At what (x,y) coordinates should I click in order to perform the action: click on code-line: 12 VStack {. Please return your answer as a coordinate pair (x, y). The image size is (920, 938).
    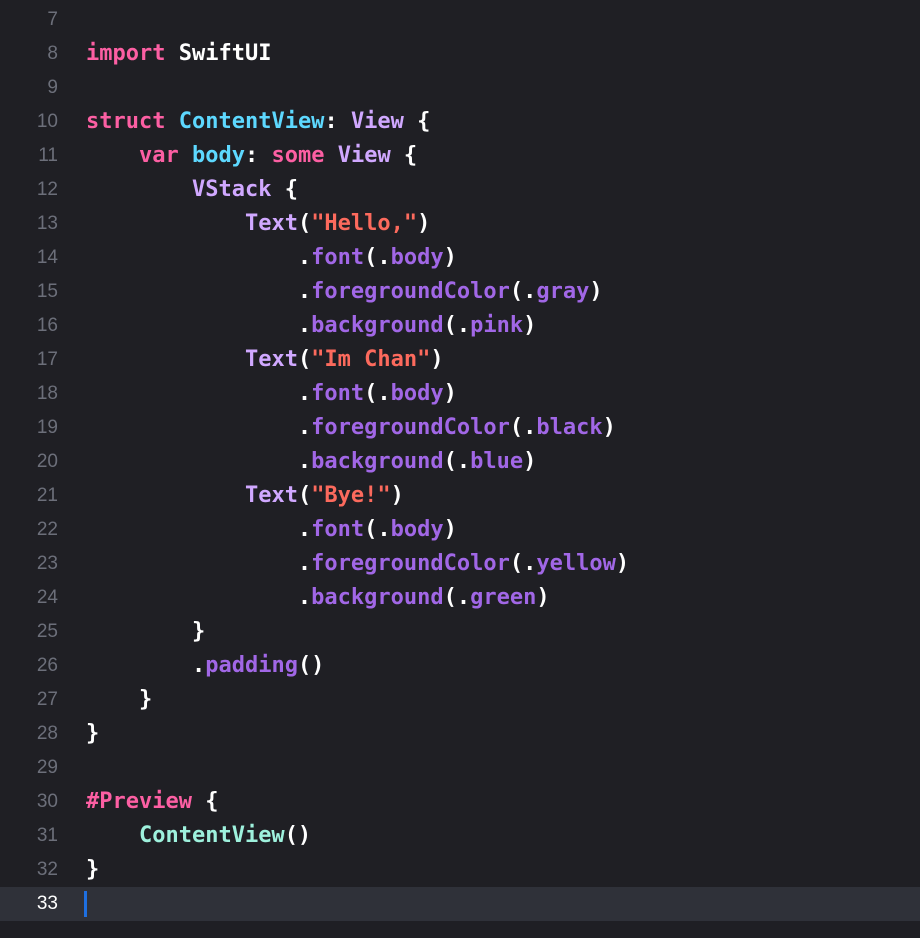
    Looking at the image, I should click on (460, 190).